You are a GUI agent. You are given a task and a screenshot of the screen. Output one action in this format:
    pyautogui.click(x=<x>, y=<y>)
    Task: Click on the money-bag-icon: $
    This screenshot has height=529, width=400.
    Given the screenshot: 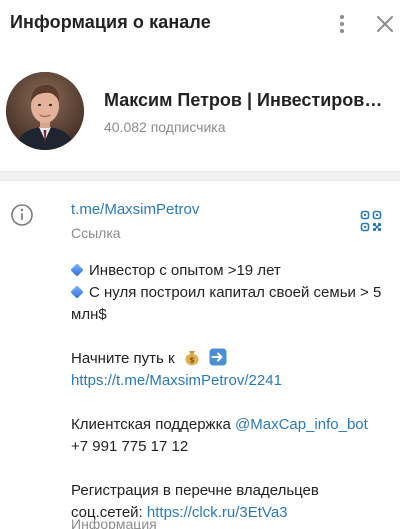 What is the action you would take?
    pyautogui.click(x=192, y=357)
    